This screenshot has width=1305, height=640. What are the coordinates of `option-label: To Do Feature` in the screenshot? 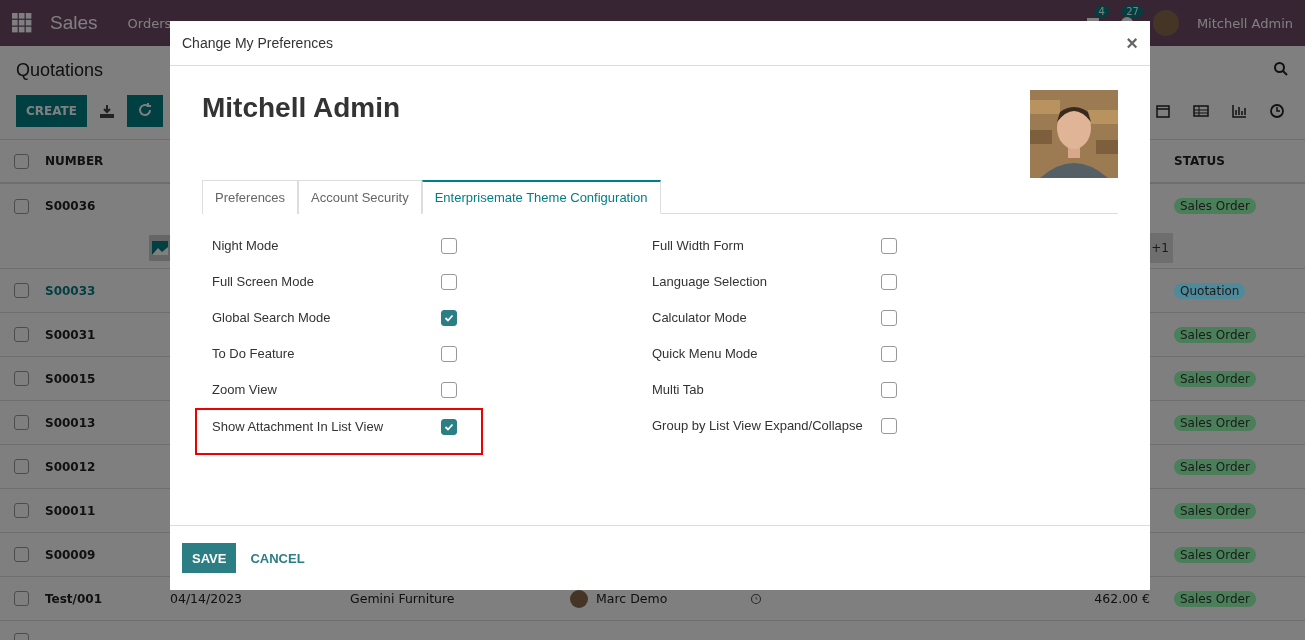 It's located at (254, 354).